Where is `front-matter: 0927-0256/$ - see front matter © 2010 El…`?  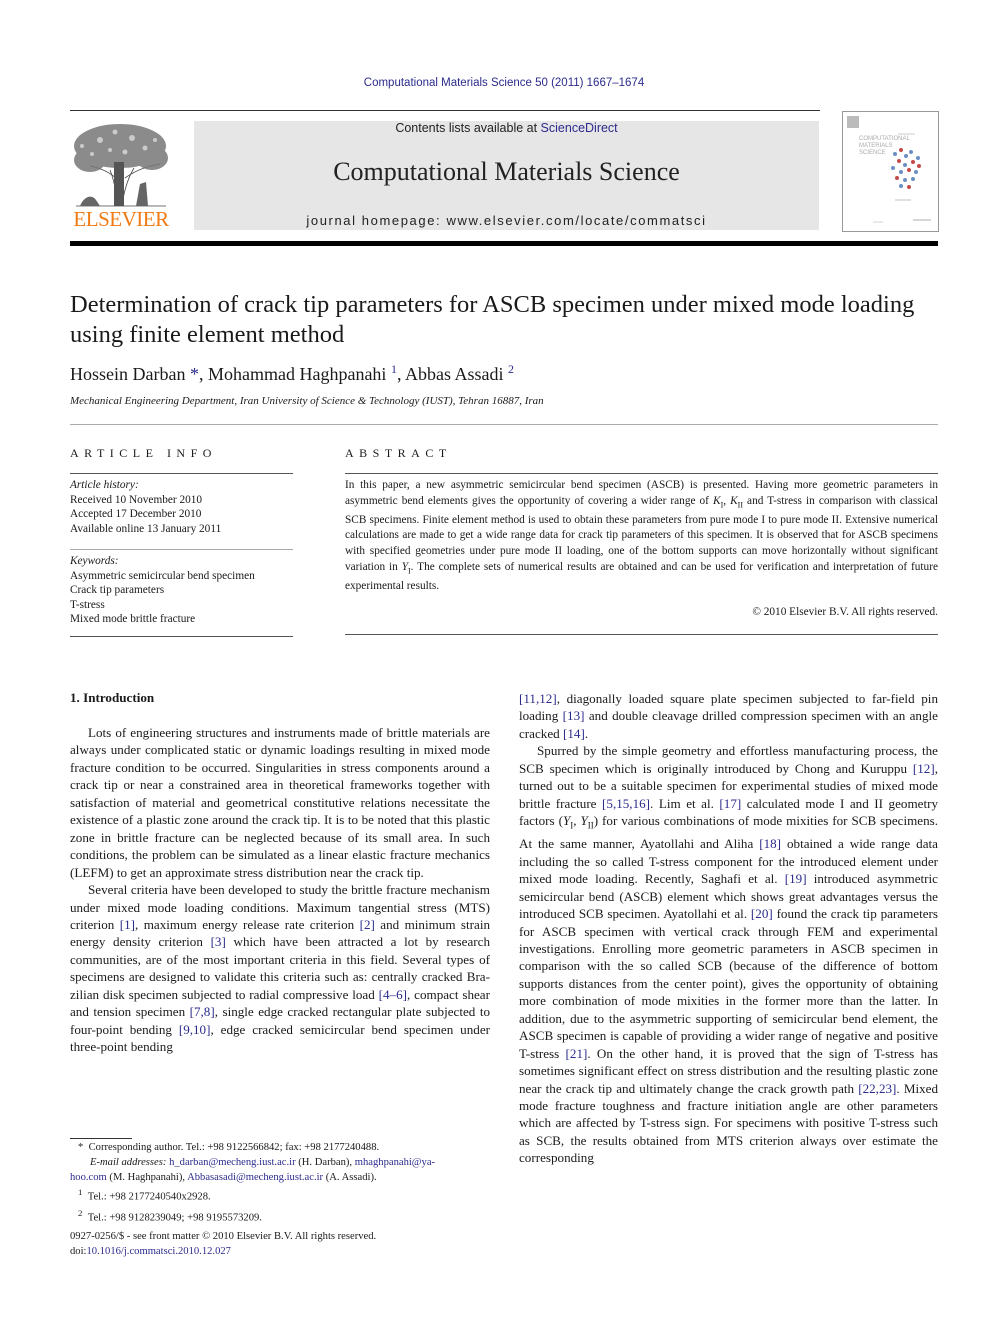
front-matter: 0927-0256/$ - see front matter © 2010 El… is located at coordinates (223, 1245).